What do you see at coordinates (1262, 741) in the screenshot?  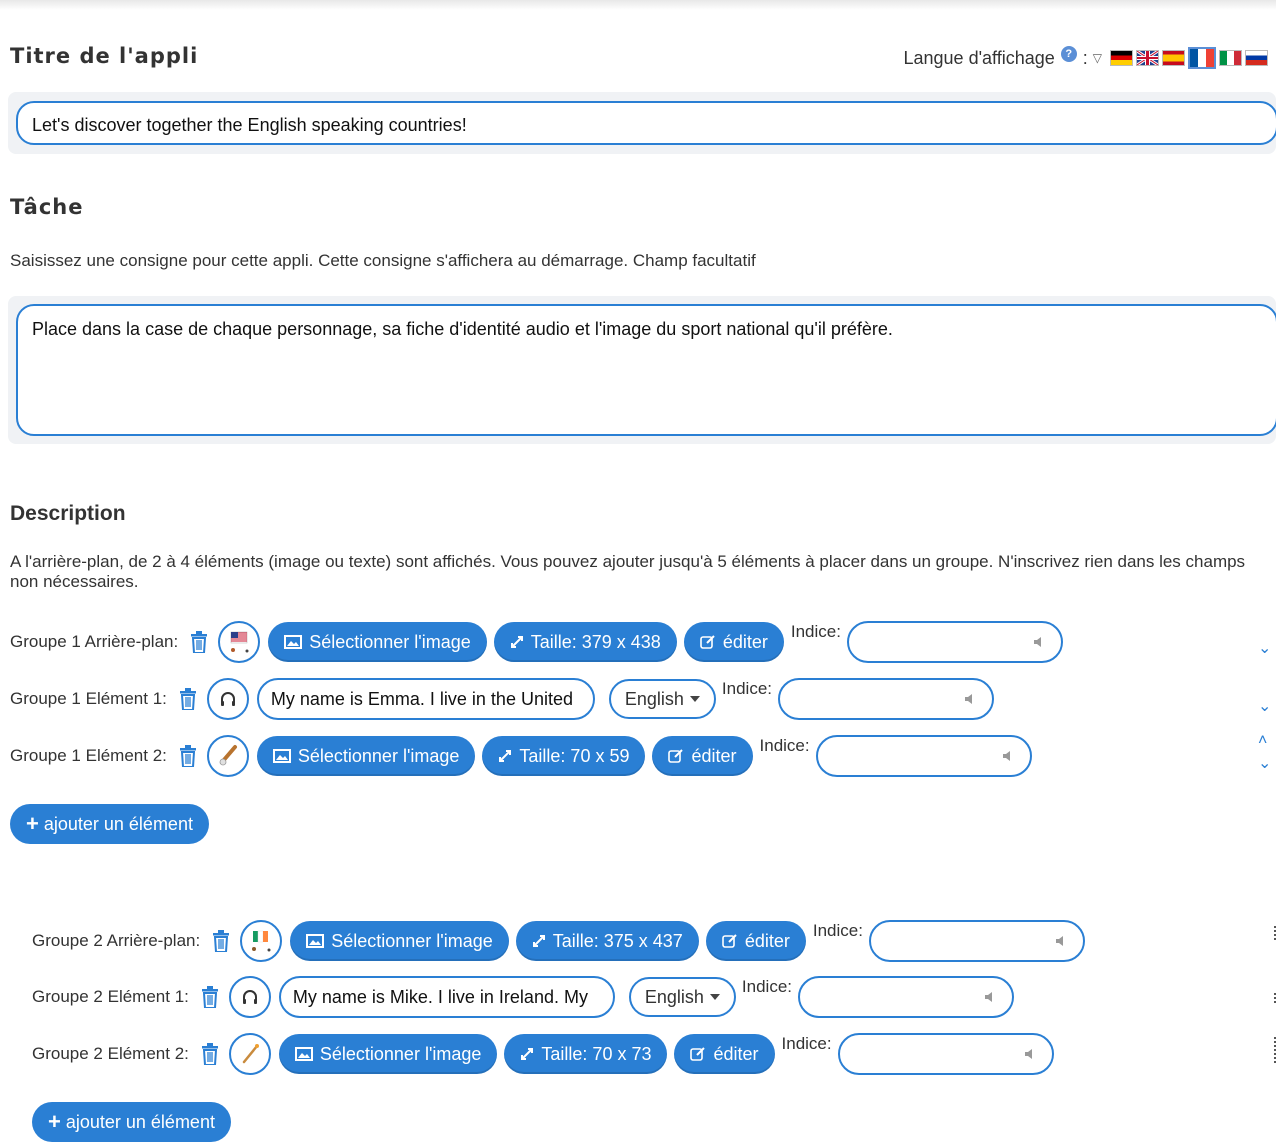 I see `chevron-up-icon: ˄` at bounding box center [1262, 741].